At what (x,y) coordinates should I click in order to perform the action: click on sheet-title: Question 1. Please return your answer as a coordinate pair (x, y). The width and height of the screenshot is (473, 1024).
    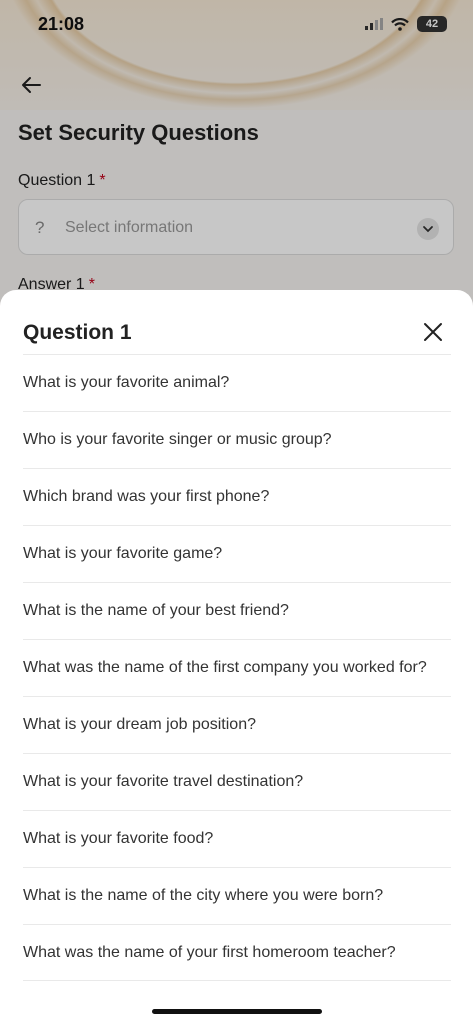
    Looking at the image, I should click on (77, 332).